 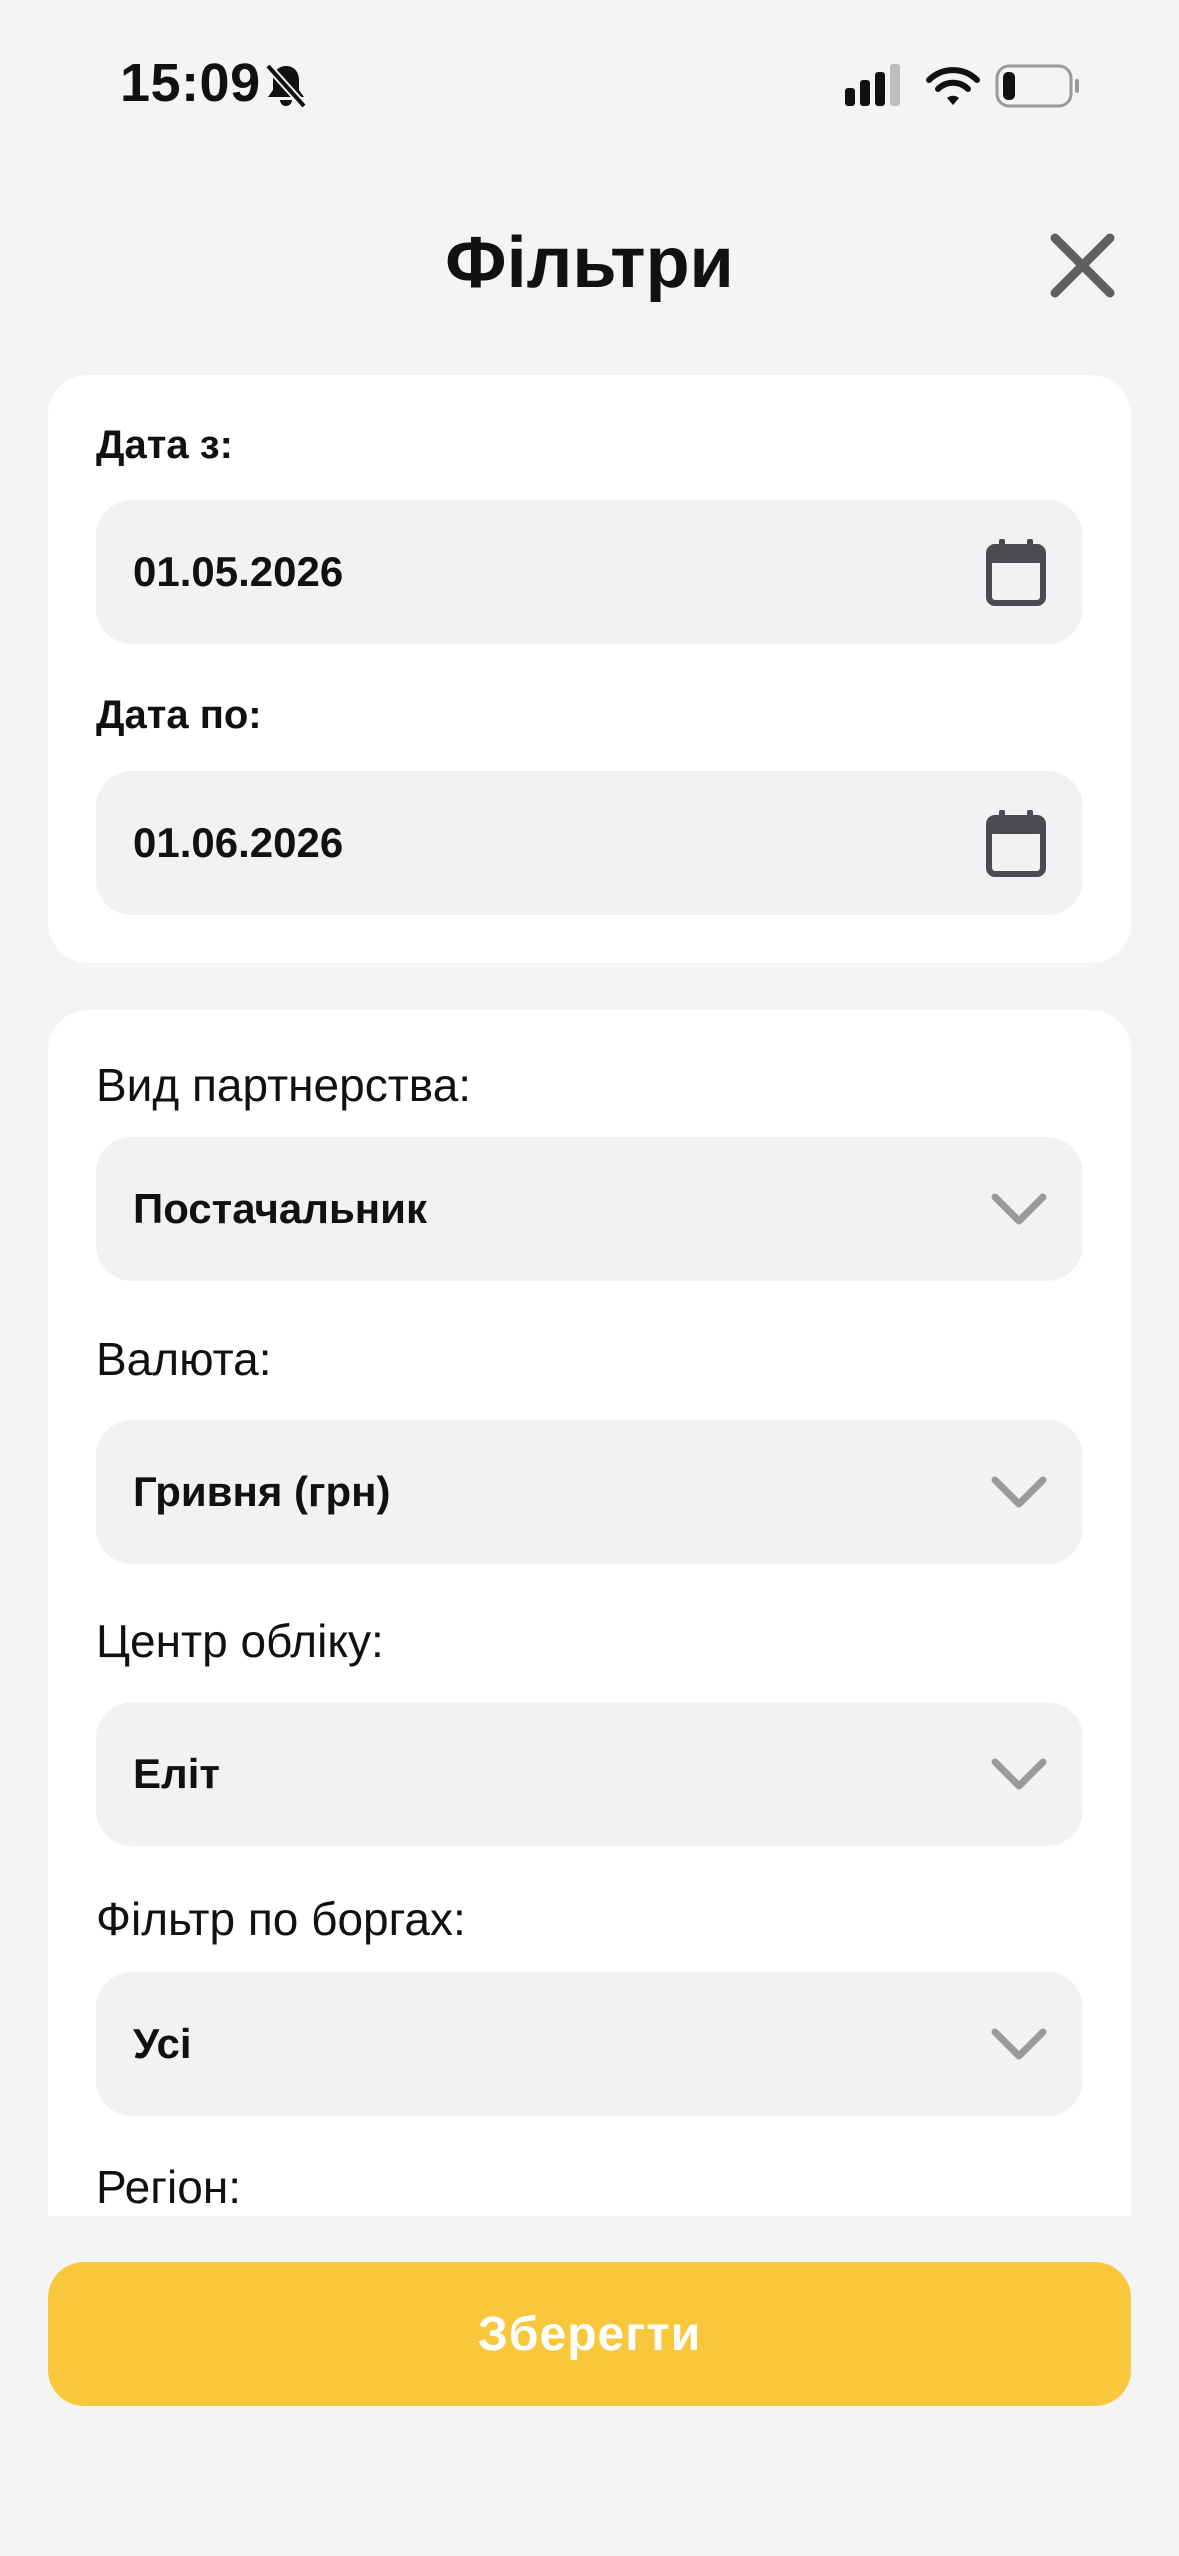 I want to click on partnership-value: Постачальник, so click(x=280, y=1208).